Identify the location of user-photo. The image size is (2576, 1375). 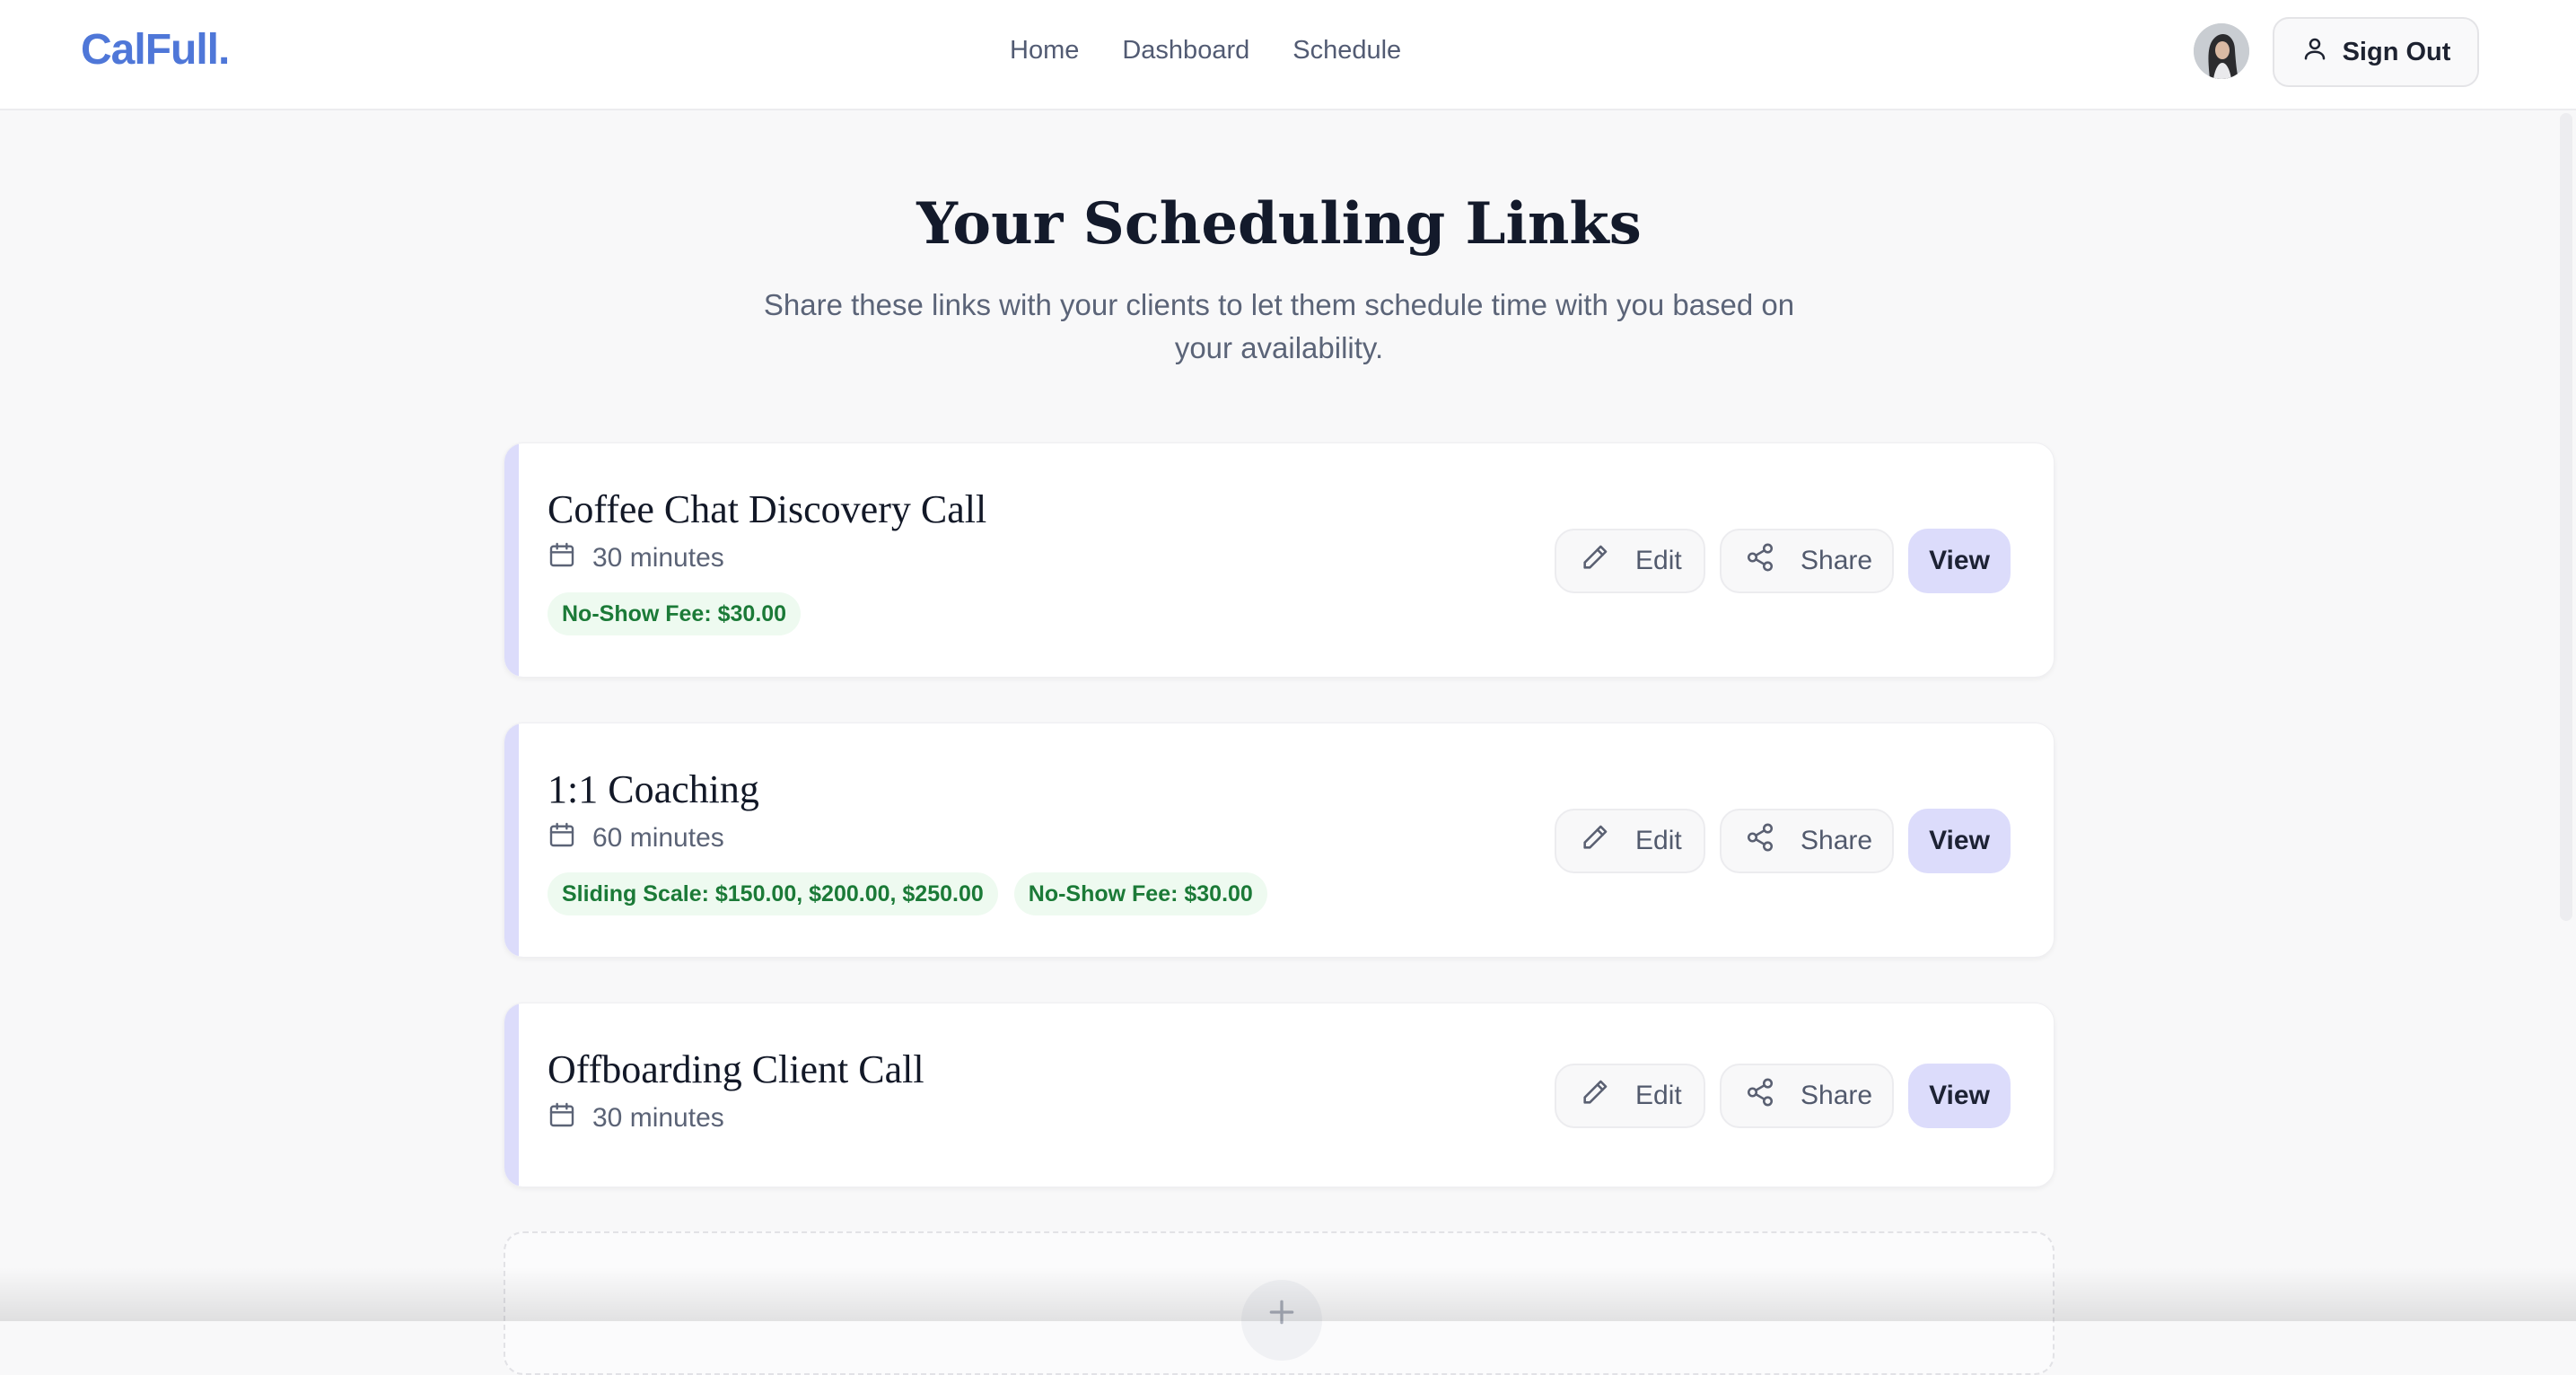
(2221, 51).